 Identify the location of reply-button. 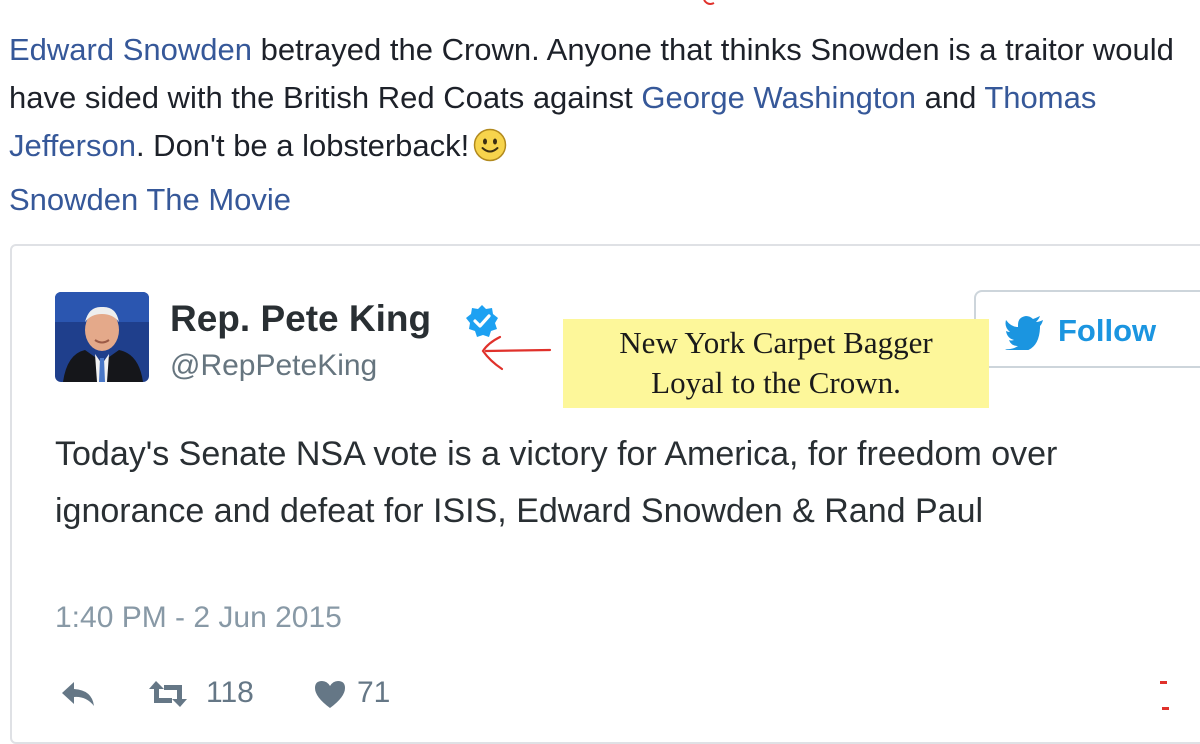
(80, 694).